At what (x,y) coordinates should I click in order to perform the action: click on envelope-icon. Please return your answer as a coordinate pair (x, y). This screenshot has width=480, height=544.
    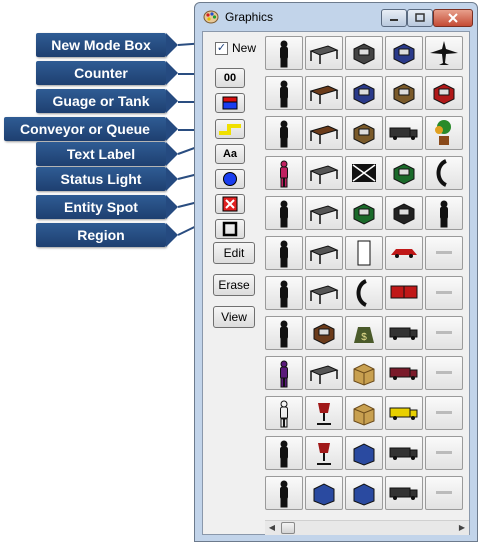
    Looking at the image, I should click on (364, 173).